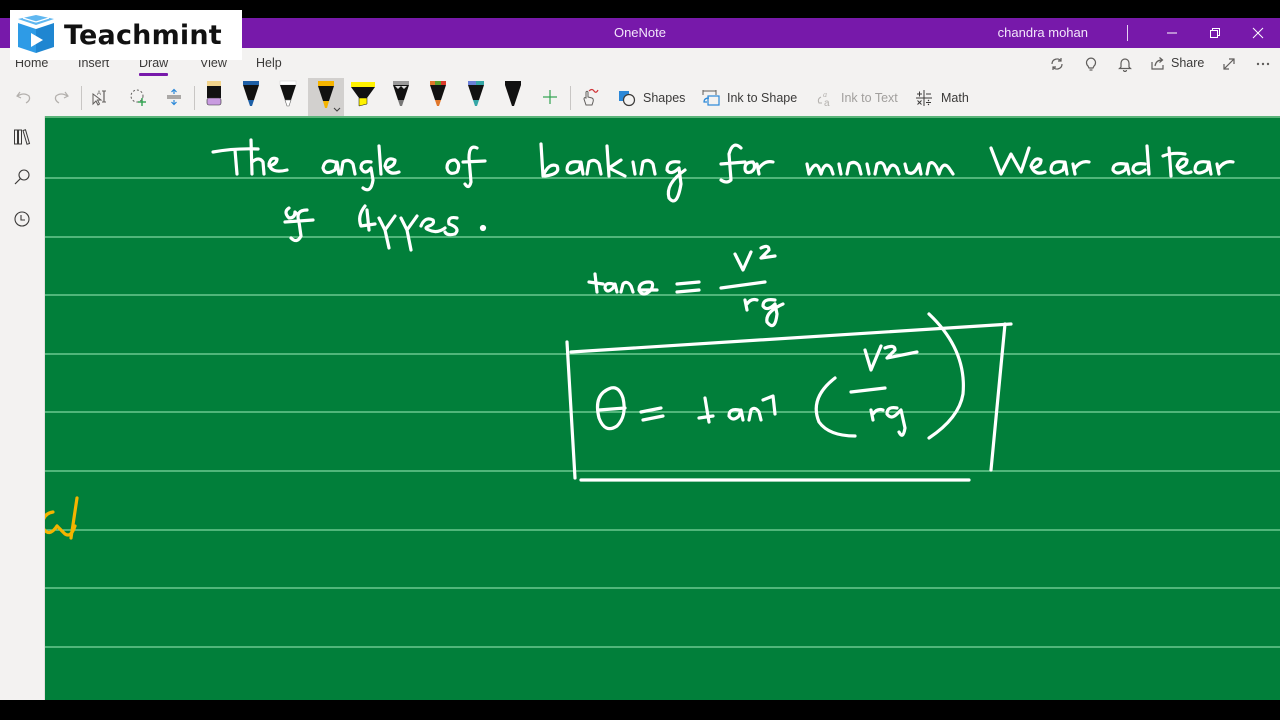 This screenshot has width=1280, height=720. Describe the element at coordinates (329, 96) in the screenshot. I see `pen-yellow-icon` at that location.